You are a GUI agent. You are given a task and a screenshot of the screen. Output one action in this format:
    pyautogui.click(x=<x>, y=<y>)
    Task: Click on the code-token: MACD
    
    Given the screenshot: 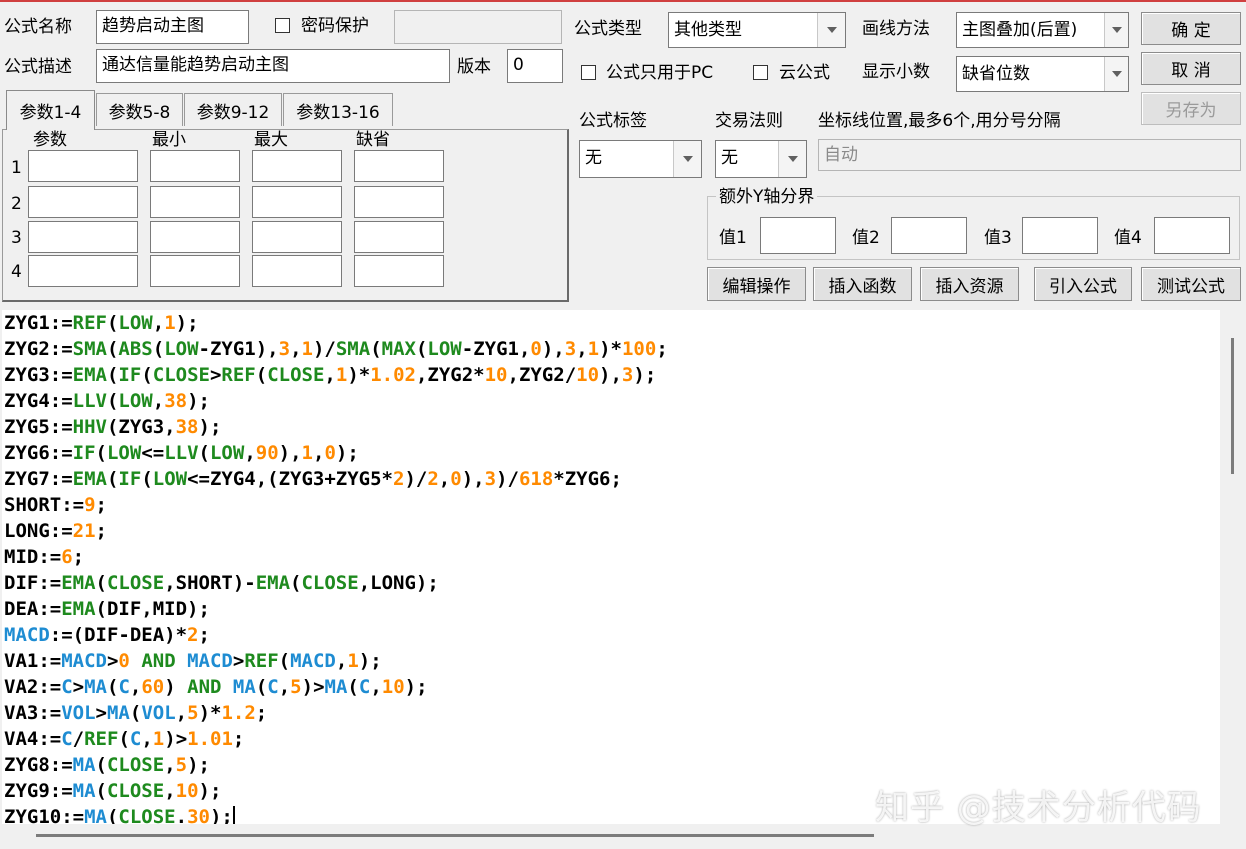 What is the action you would take?
    pyautogui.click(x=210, y=661)
    